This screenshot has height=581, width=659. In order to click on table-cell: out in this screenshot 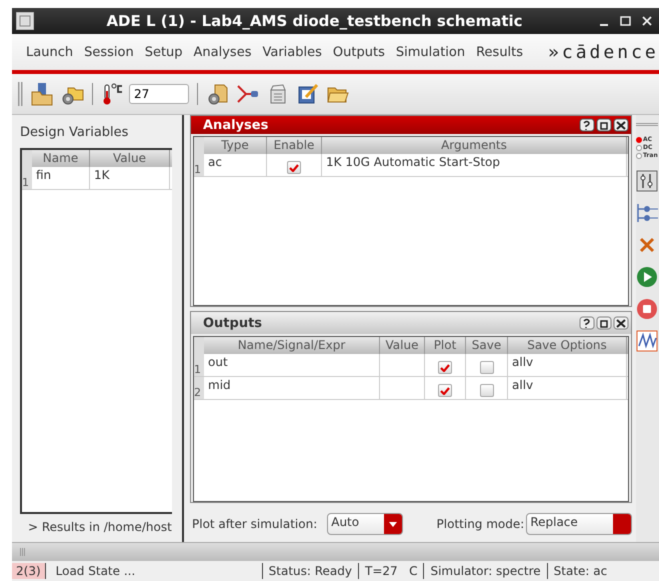, I will do `click(292, 365)`.